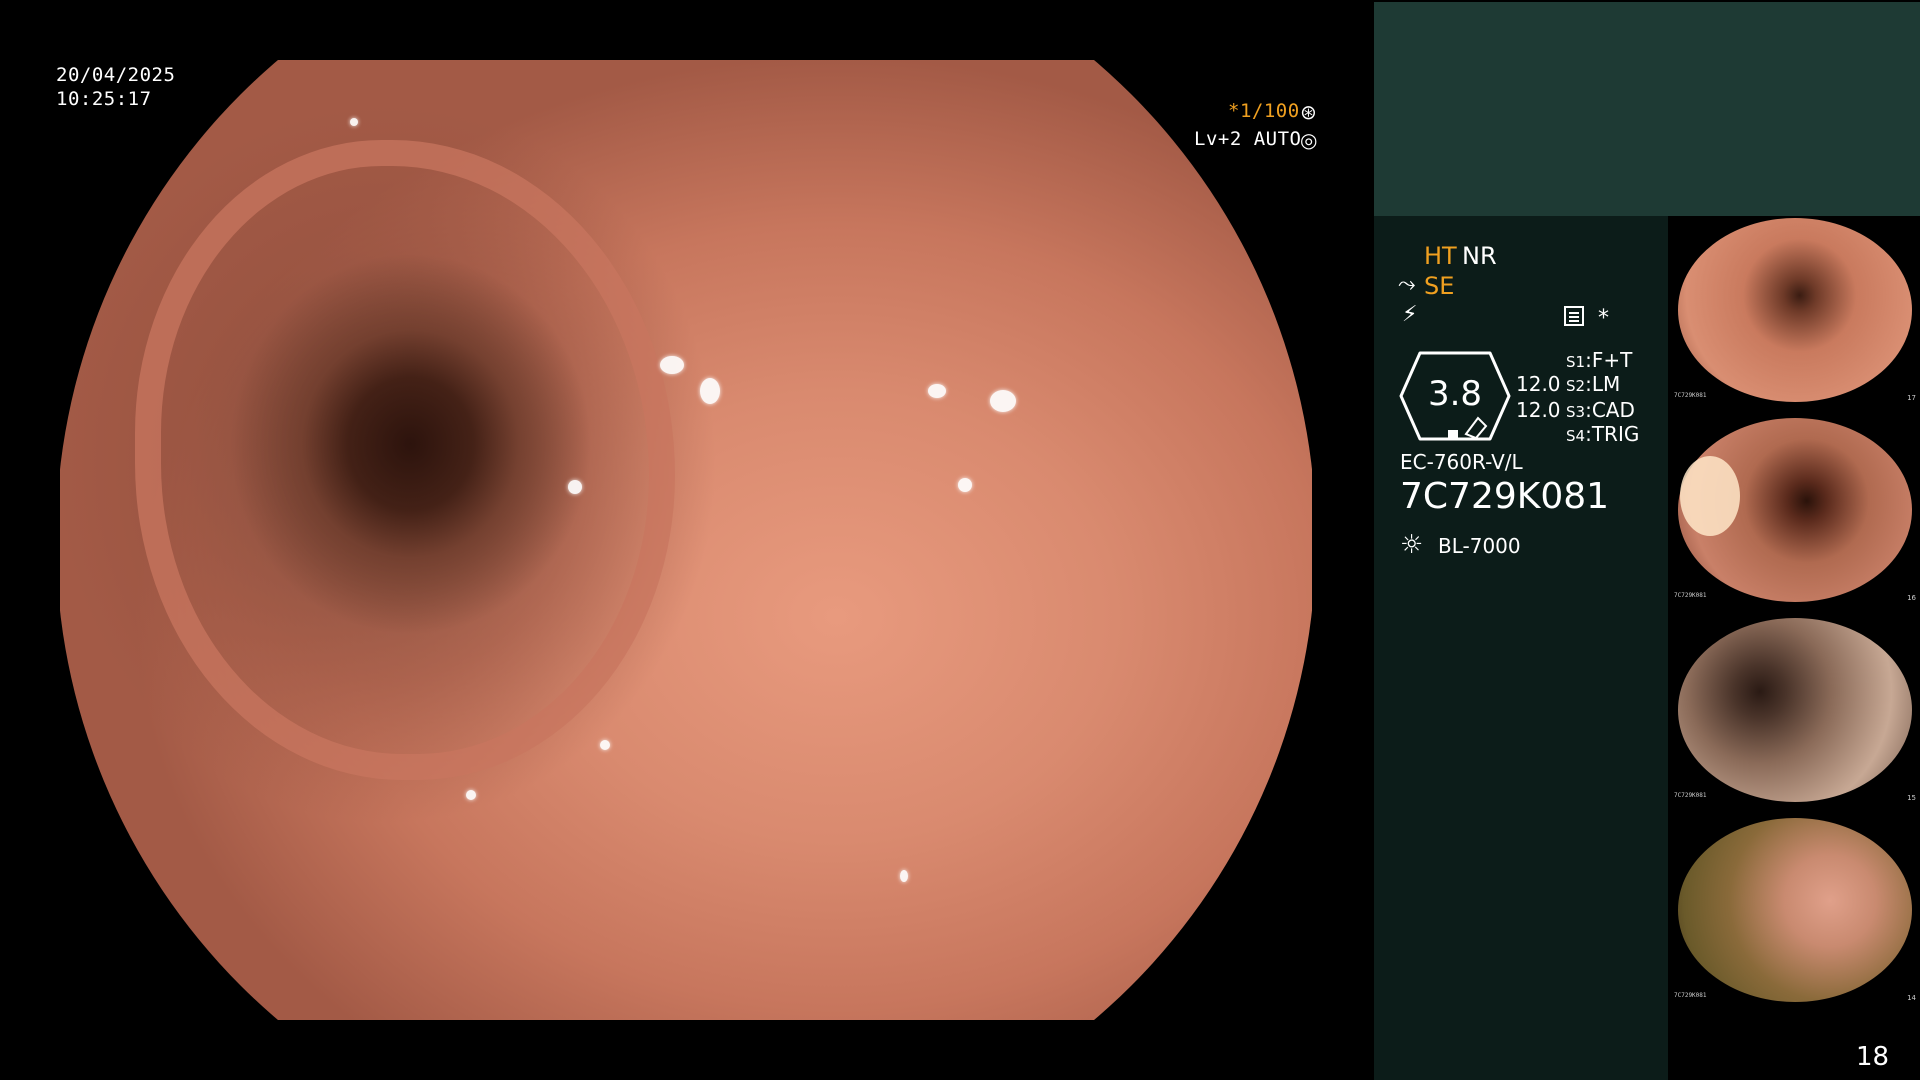  Describe the element at coordinates (1603, 318) in the screenshot. I see `star-indicator: *` at that location.